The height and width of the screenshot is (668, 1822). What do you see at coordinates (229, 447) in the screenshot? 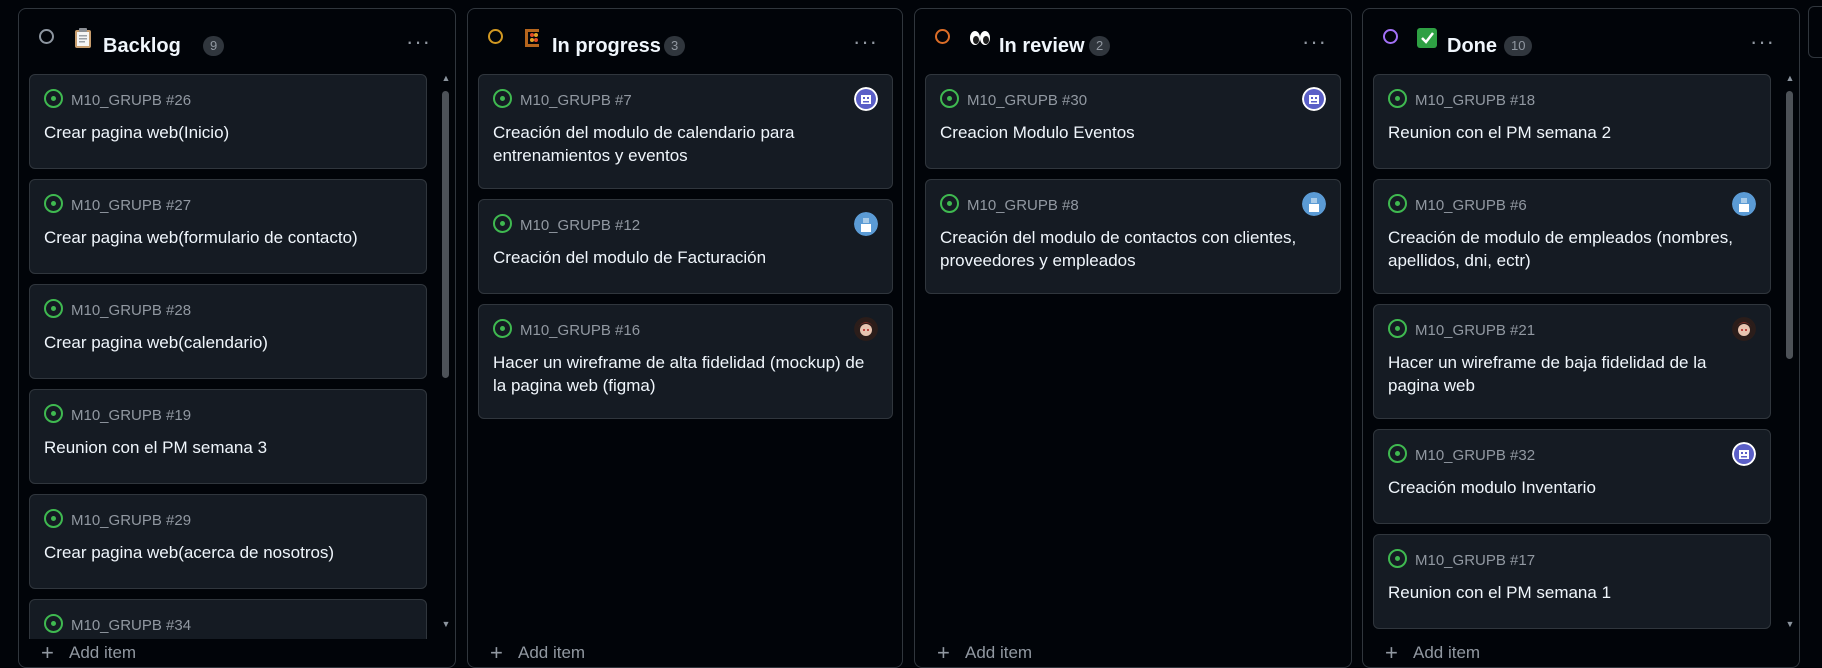
I see `issue-title: Reunion con el PM semana 3` at bounding box center [229, 447].